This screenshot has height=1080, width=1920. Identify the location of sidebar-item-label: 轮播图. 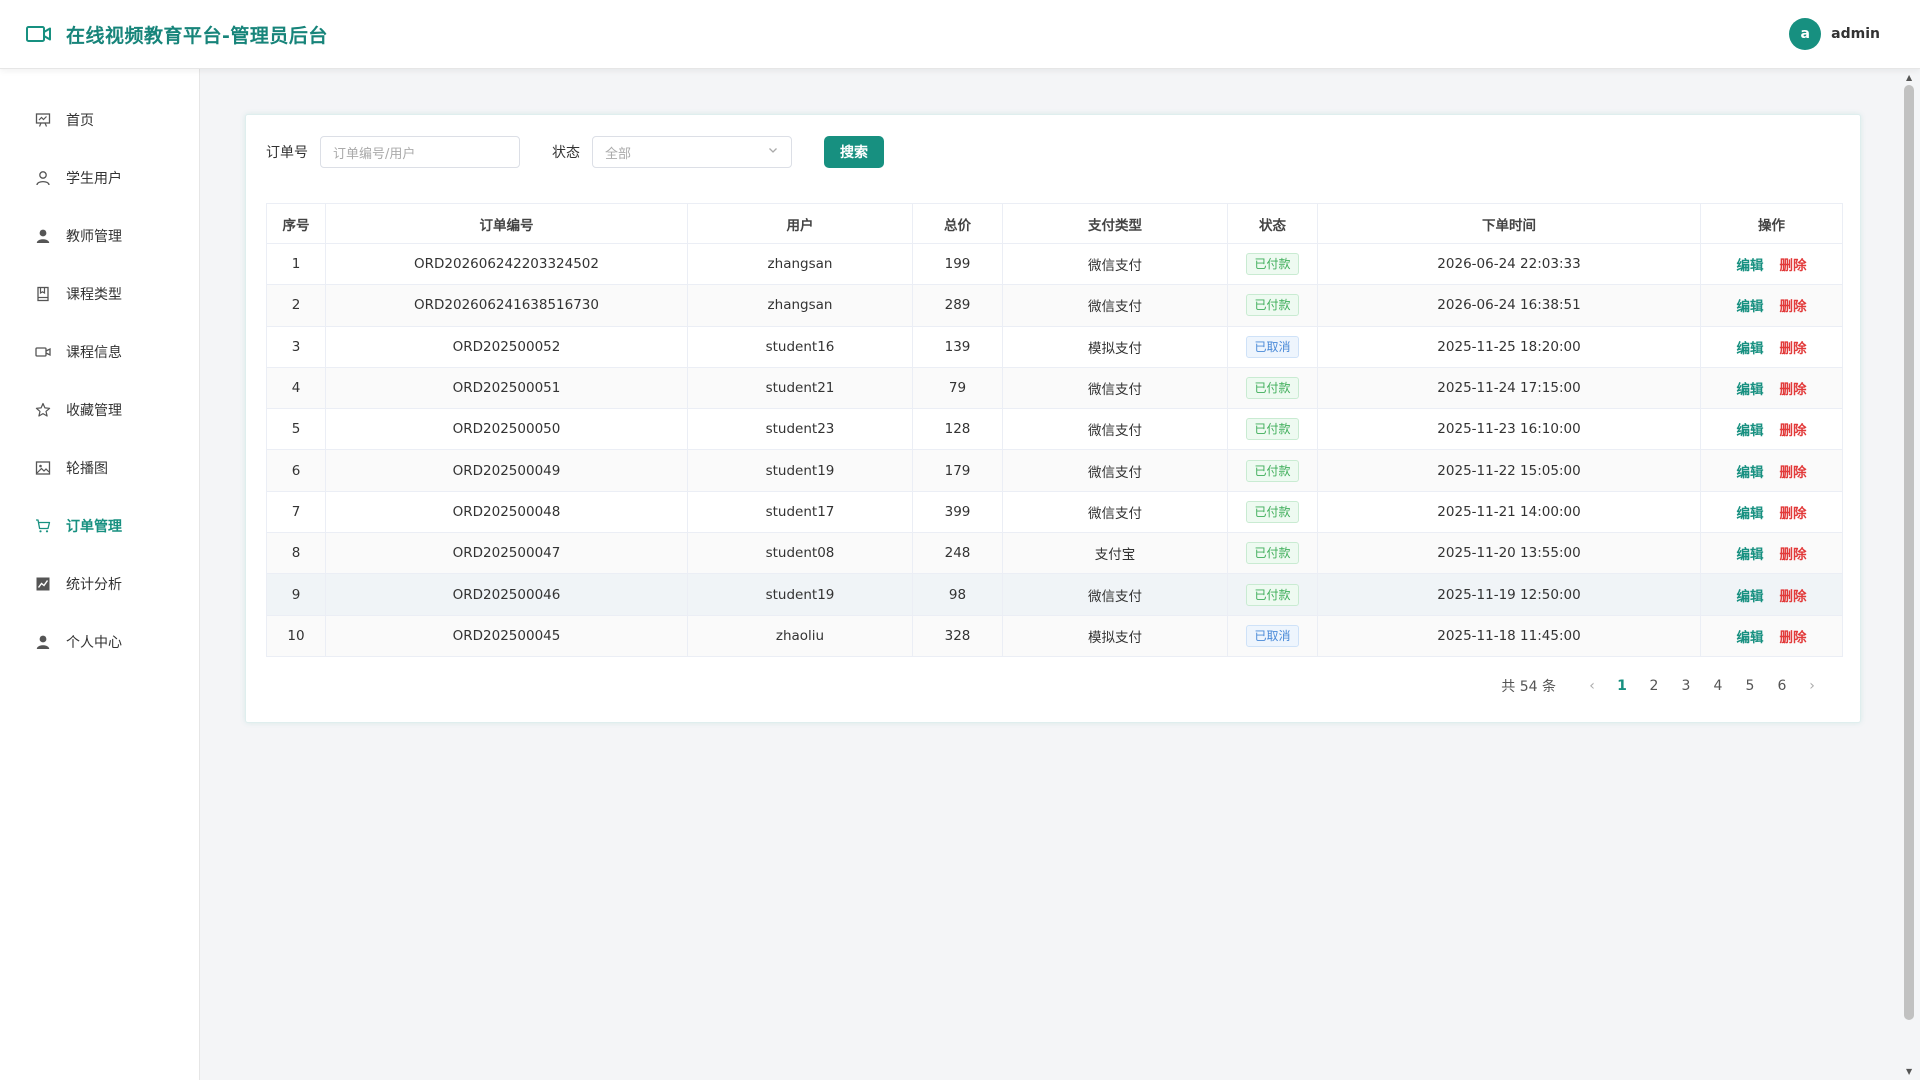
(87, 469).